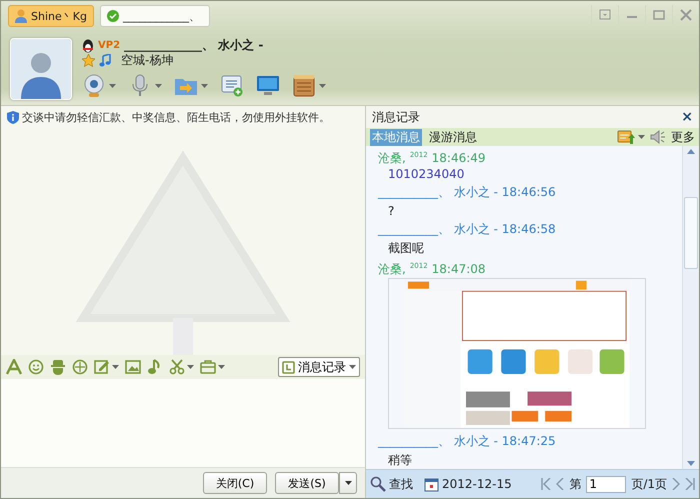 This screenshot has height=499, width=700. I want to click on edit-icon, so click(102, 367).